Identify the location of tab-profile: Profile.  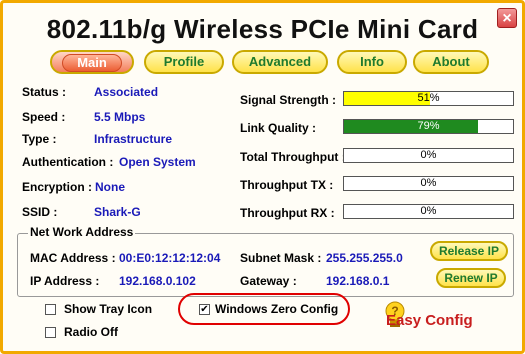
(184, 62).